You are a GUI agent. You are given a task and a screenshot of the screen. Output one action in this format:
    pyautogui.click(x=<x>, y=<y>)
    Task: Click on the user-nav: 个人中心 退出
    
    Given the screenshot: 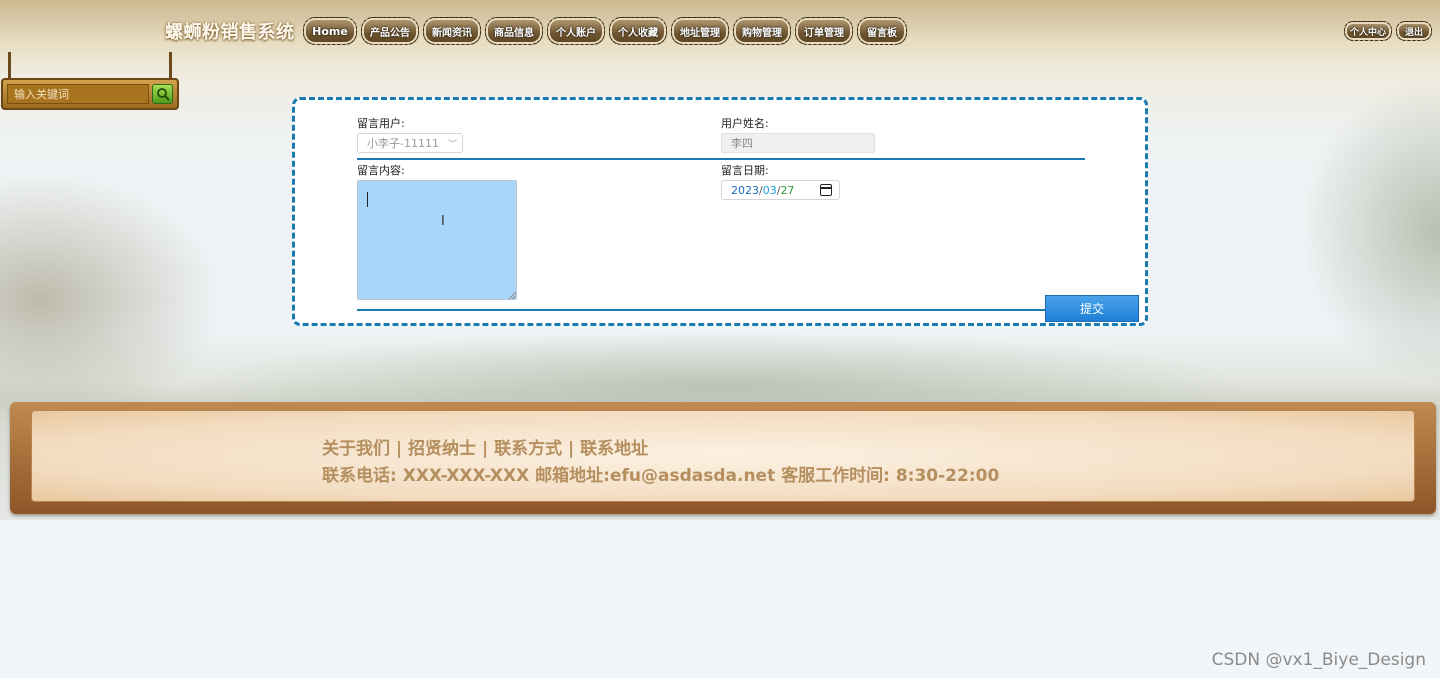 What is the action you would take?
    pyautogui.click(x=1387, y=31)
    